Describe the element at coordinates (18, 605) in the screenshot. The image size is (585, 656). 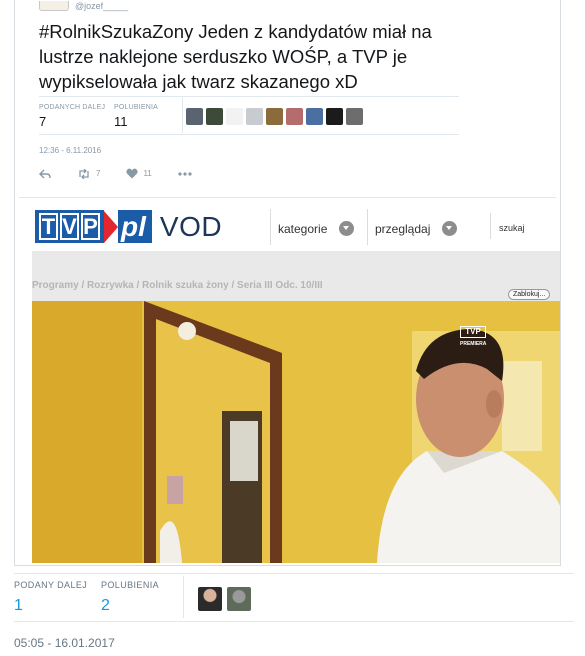
I see `retweets-count: 1` at that location.